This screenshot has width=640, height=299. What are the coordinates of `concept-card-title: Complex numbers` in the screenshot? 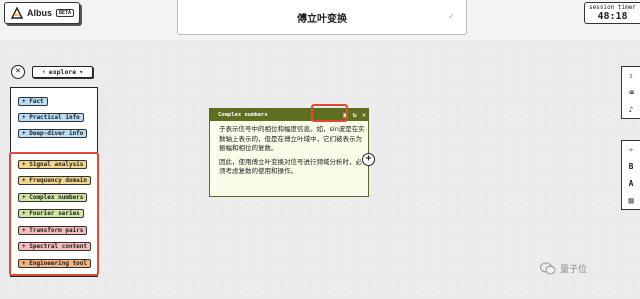 It's located at (243, 115).